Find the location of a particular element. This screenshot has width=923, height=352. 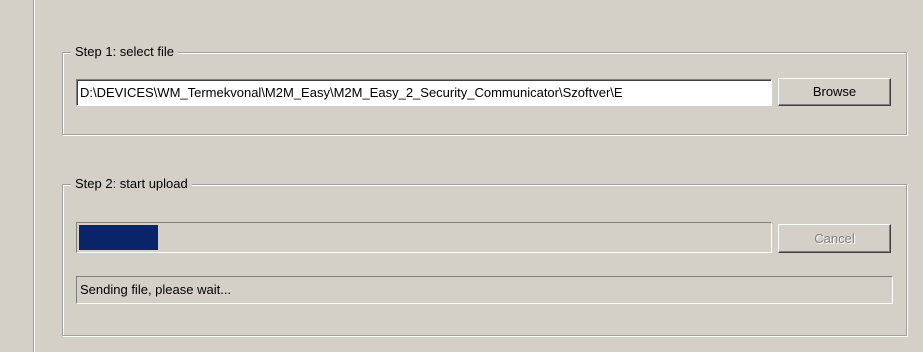

upload-progress-bar is located at coordinates (424, 237).